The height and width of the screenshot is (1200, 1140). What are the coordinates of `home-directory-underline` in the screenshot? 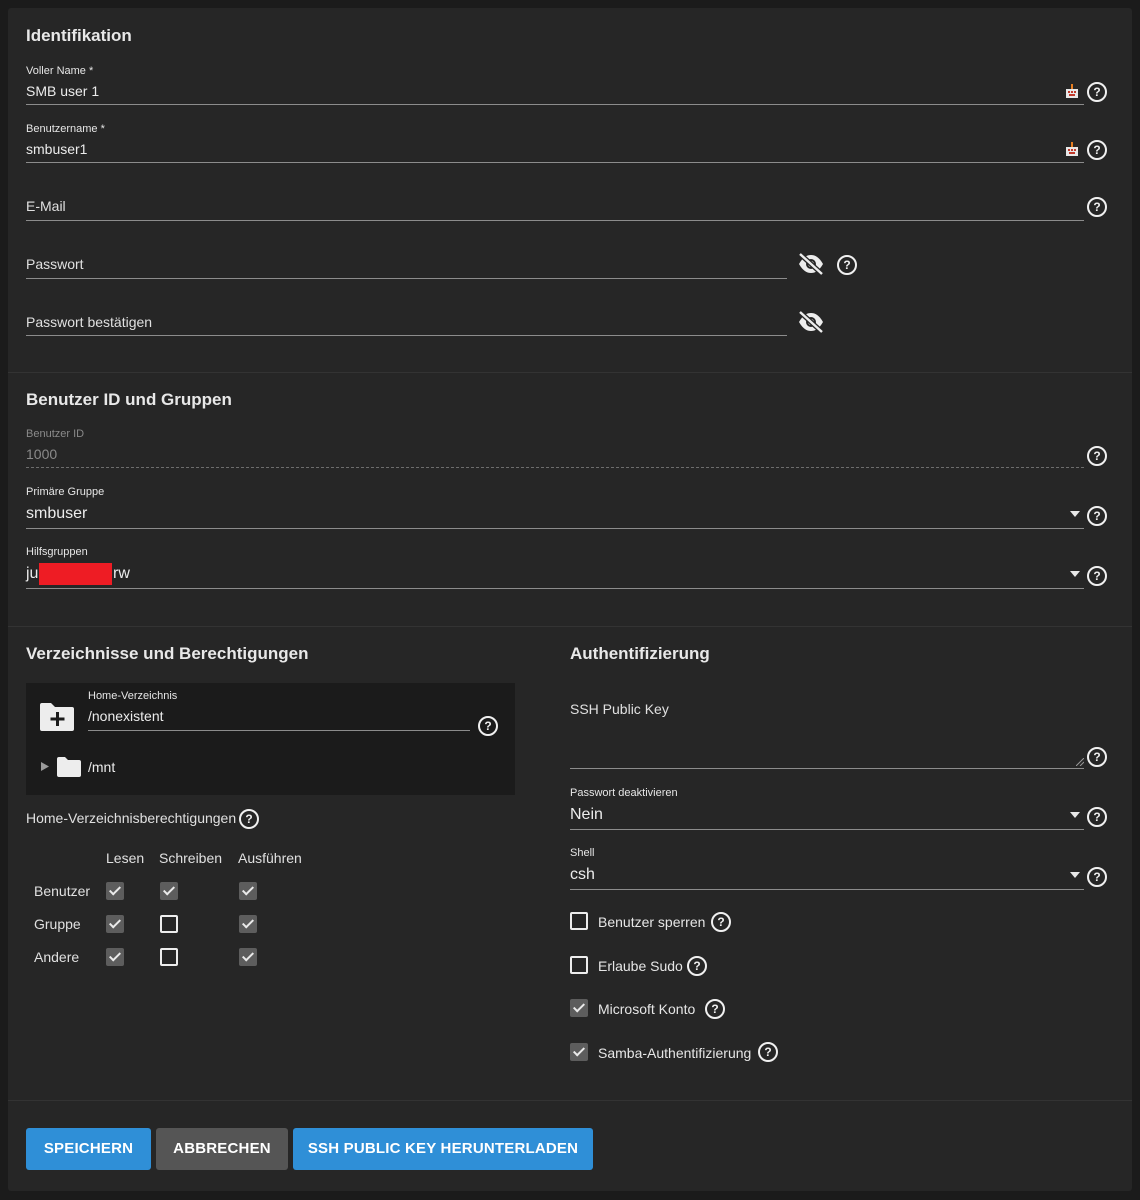 It's located at (279, 730).